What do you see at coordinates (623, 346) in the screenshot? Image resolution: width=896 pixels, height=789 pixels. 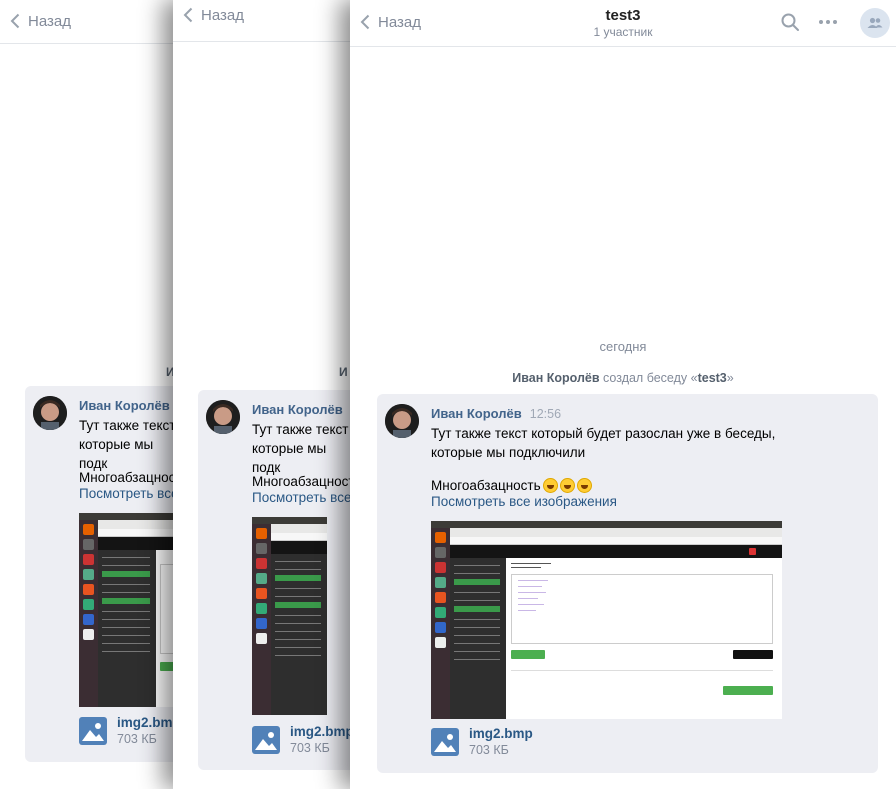 I see `date-separator: сегодня` at bounding box center [623, 346].